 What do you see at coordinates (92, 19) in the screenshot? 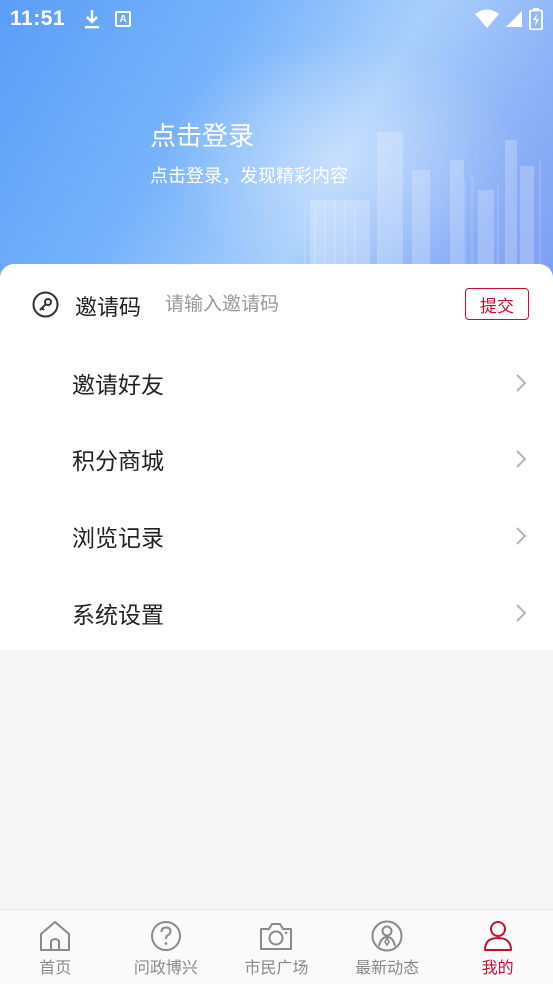
I see `download-icon` at bounding box center [92, 19].